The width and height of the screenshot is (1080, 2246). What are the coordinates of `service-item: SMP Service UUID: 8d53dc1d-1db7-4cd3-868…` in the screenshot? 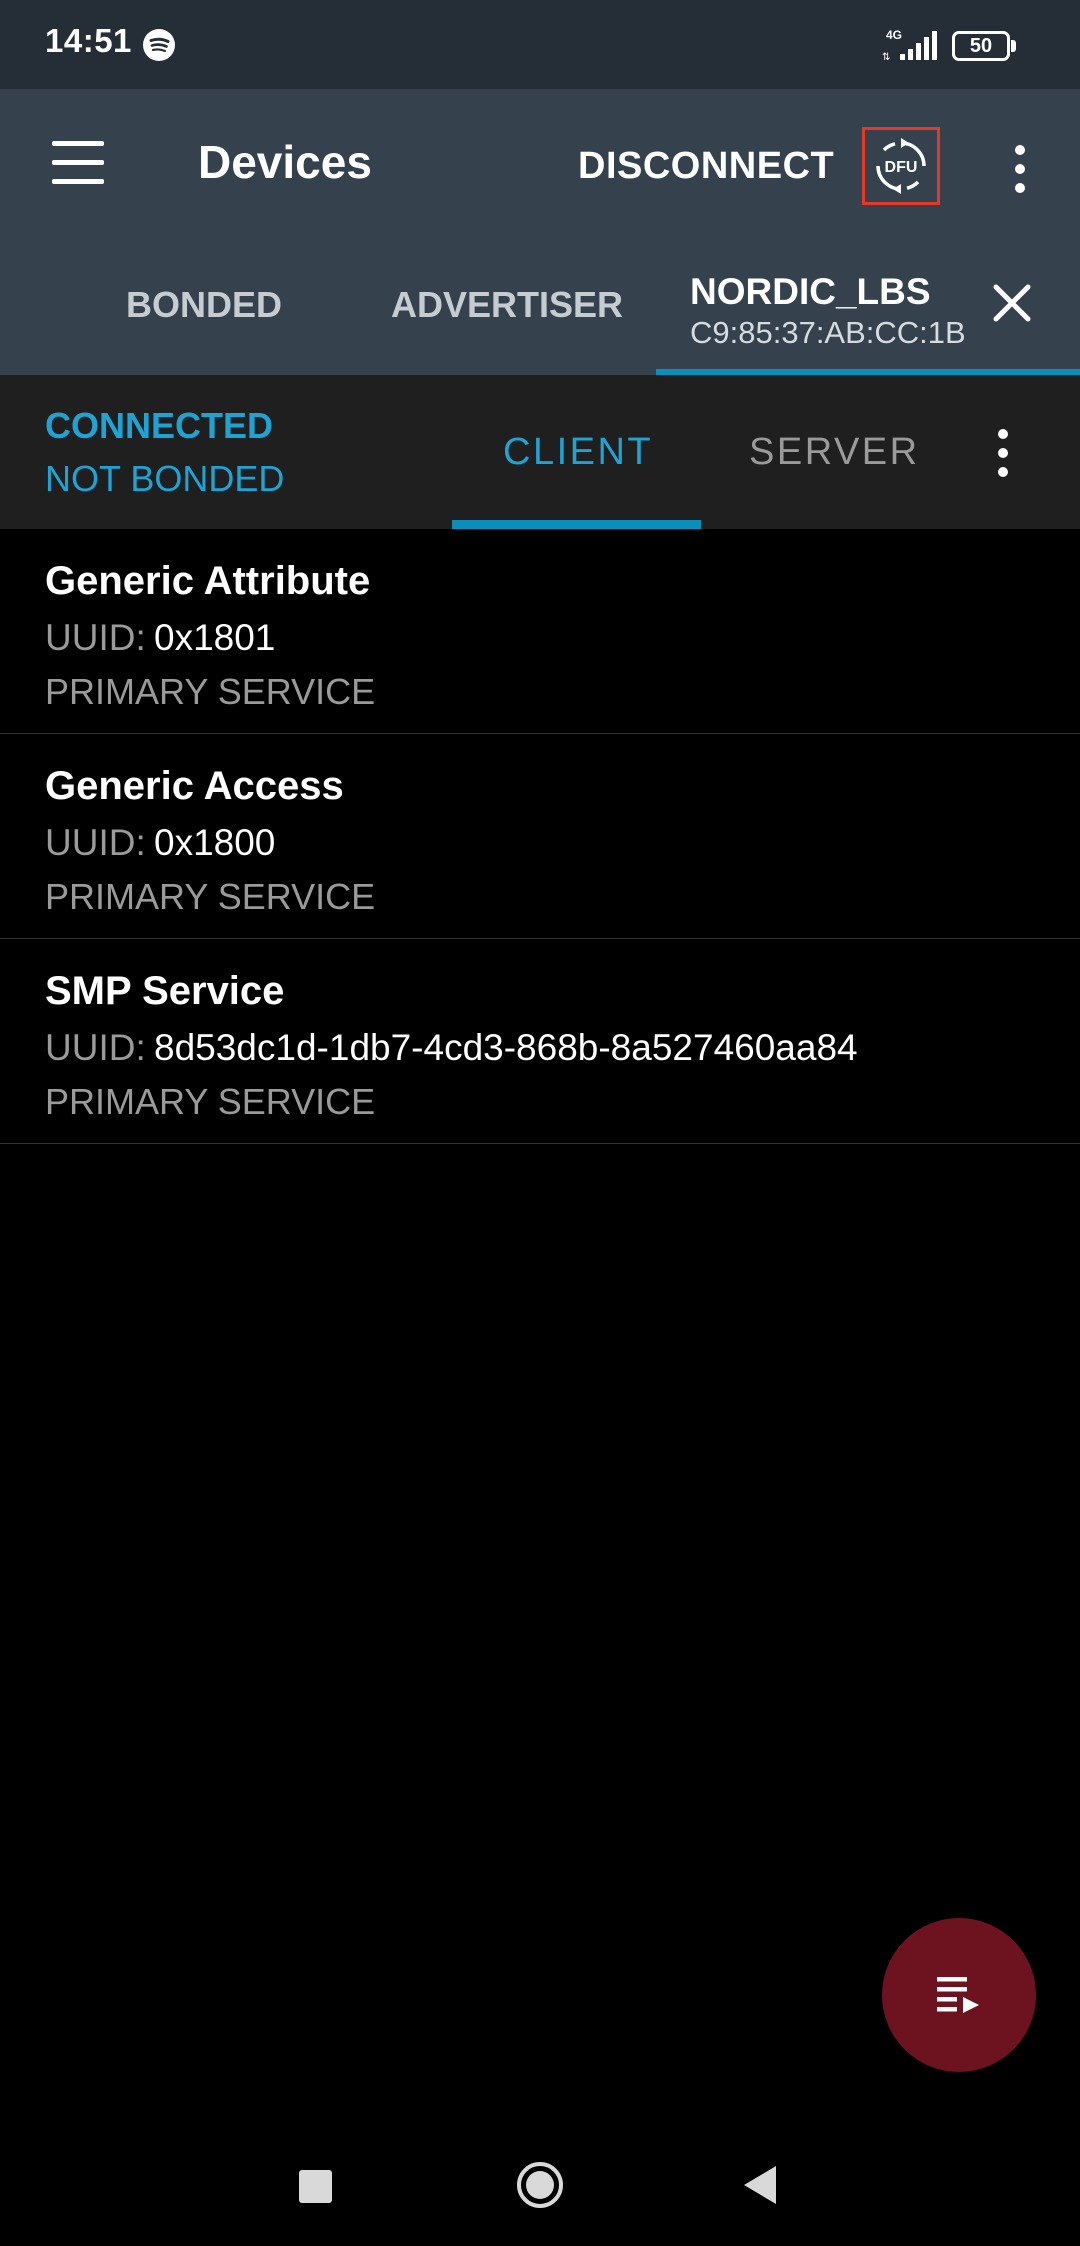 It's located at (540, 1041).